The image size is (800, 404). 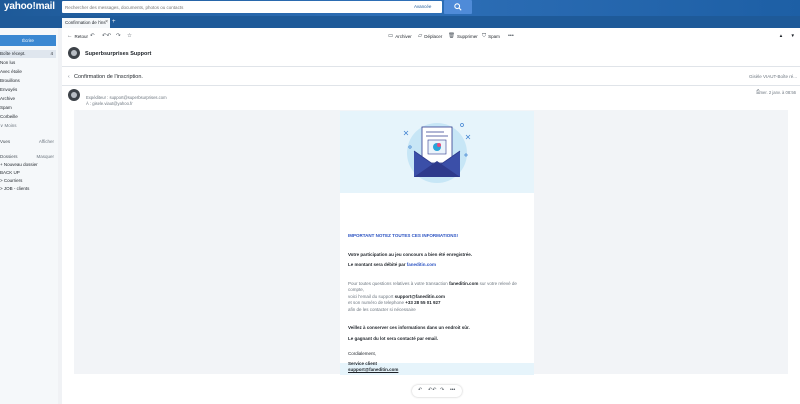 I want to click on forward-button: ↷, so click(x=118, y=36).